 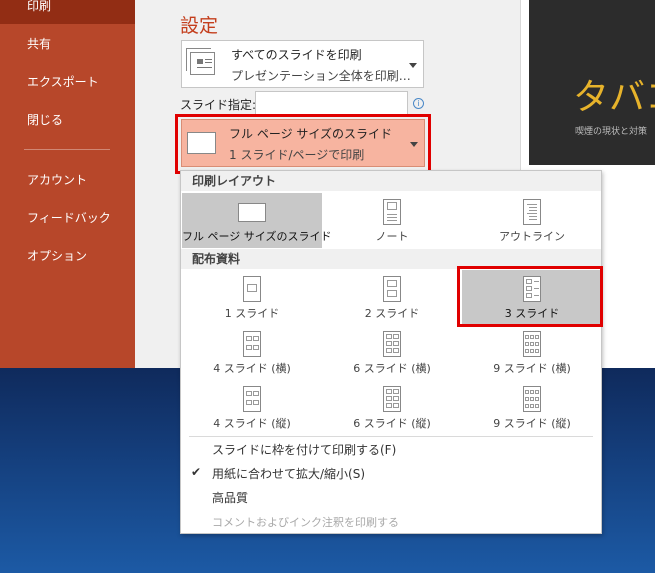 I want to click on option-1-slide: 1 スライド, so click(x=252, y=297).